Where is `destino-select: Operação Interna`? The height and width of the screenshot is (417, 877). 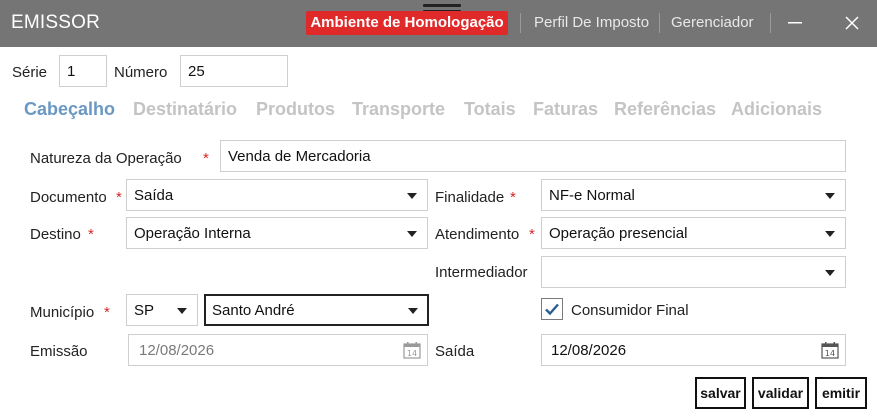
destino-select: Operação Interna is located at coordinates (277, 233).